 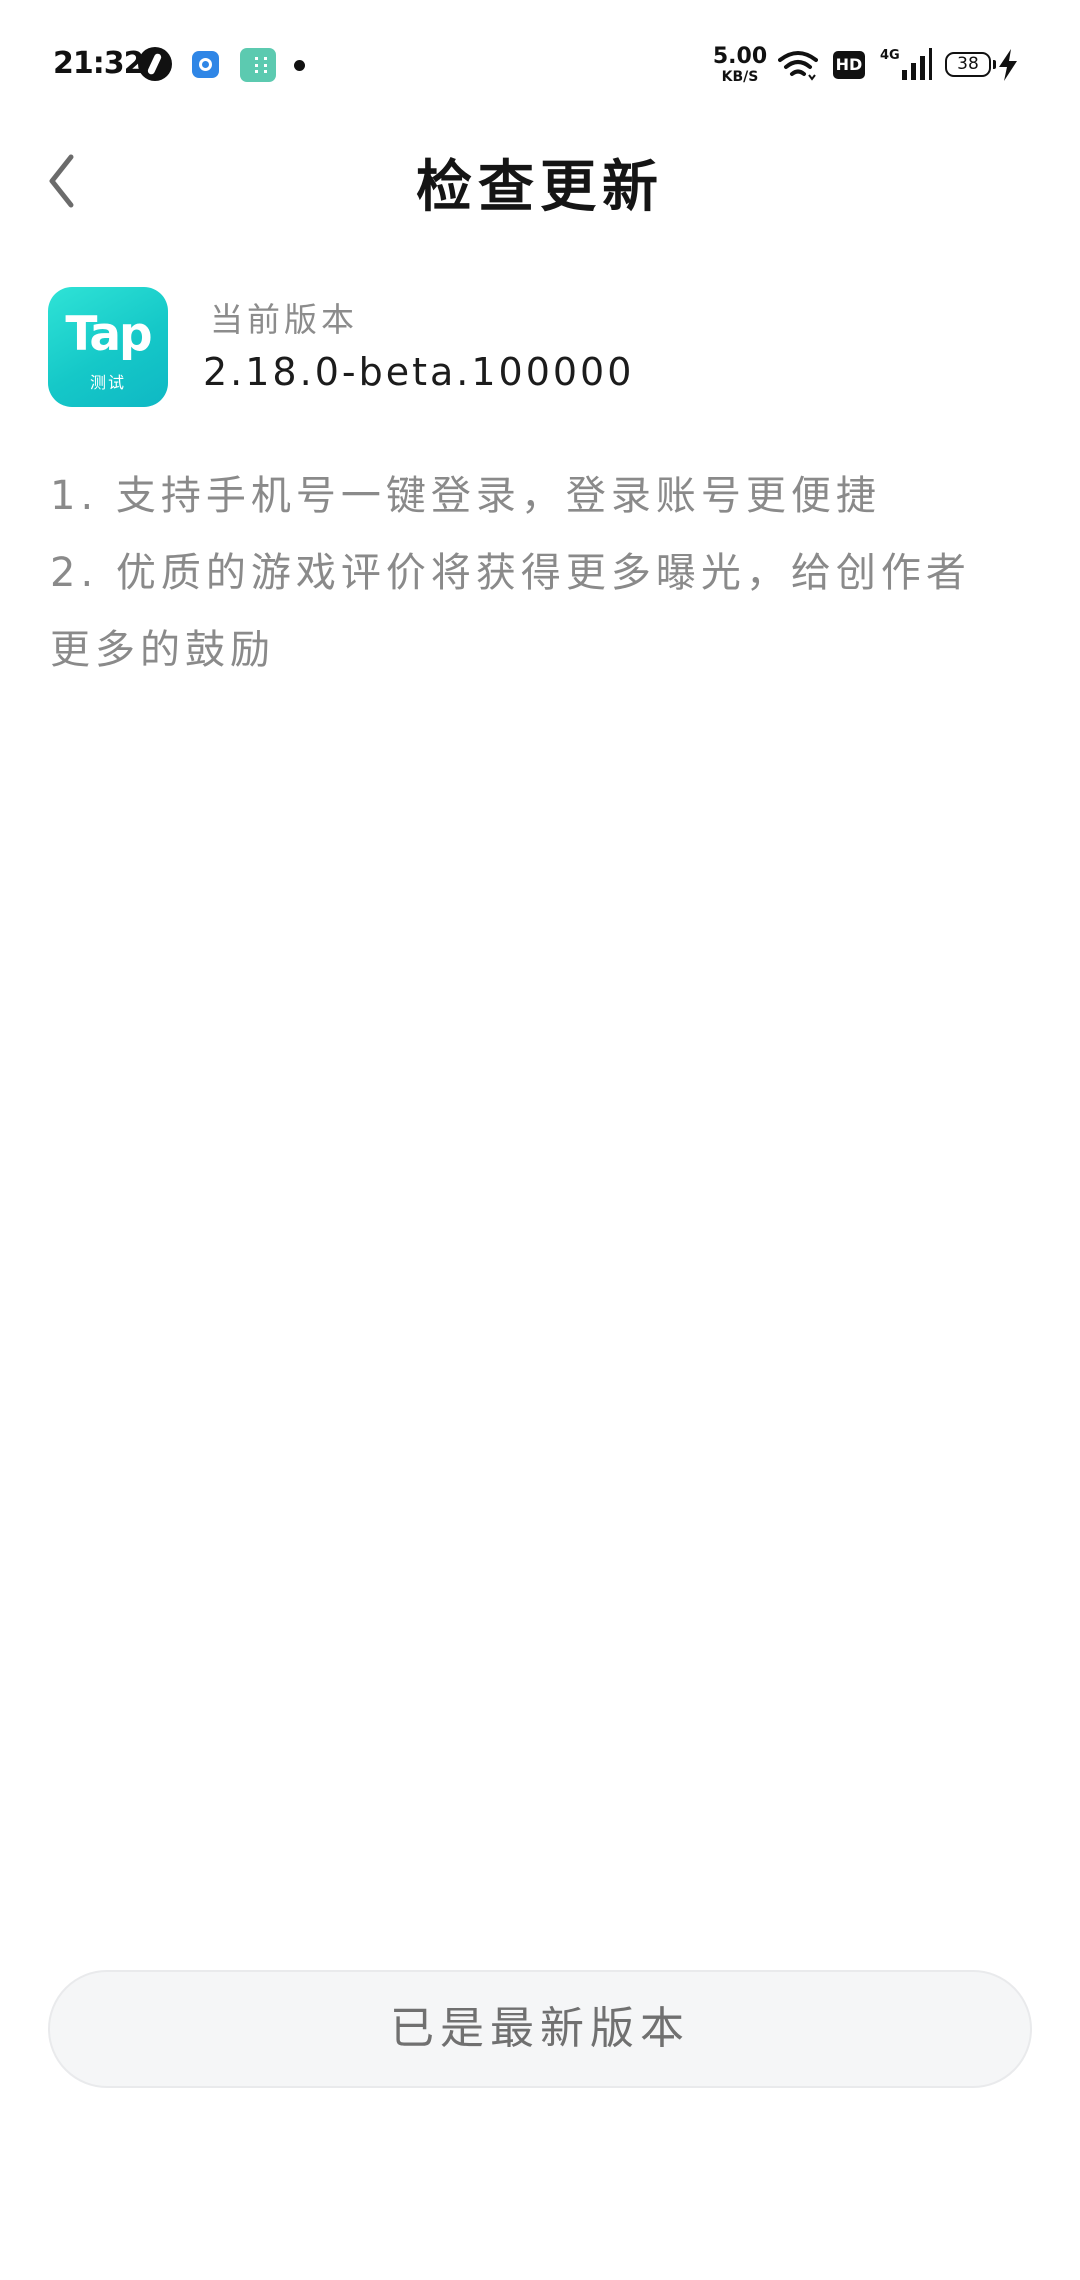 I want to click on page-title: 检查更新, so click(x=540, y=187).